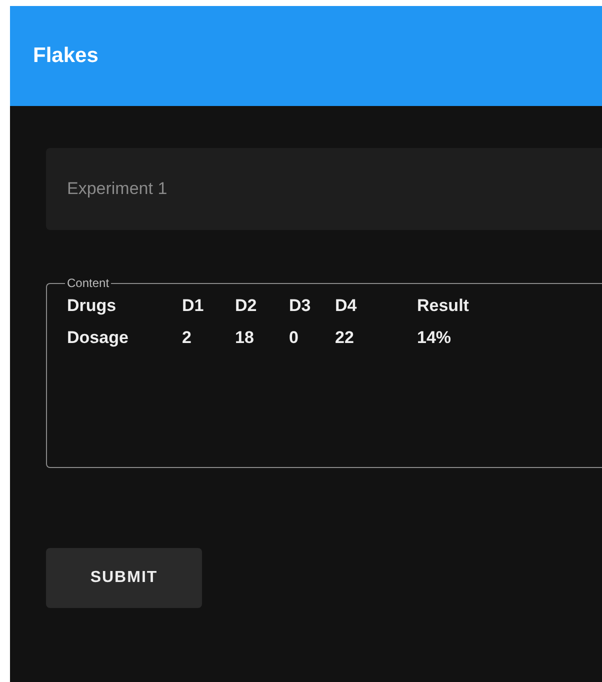 This screenshot has width=602, height=682. Describe the element at coordinates (244, 337) in the screenshot. I see `table-cell: 18` at that location.